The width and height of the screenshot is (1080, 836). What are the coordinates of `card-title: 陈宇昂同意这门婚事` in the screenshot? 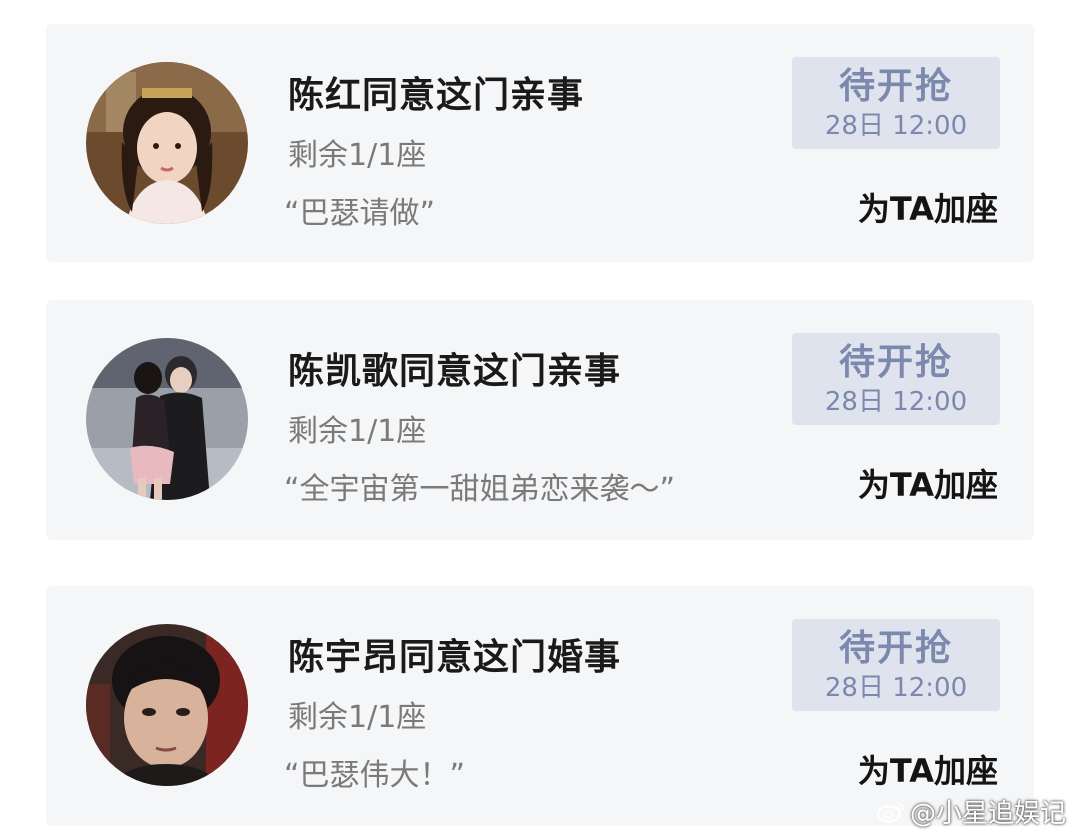 It's located at (455, 657).